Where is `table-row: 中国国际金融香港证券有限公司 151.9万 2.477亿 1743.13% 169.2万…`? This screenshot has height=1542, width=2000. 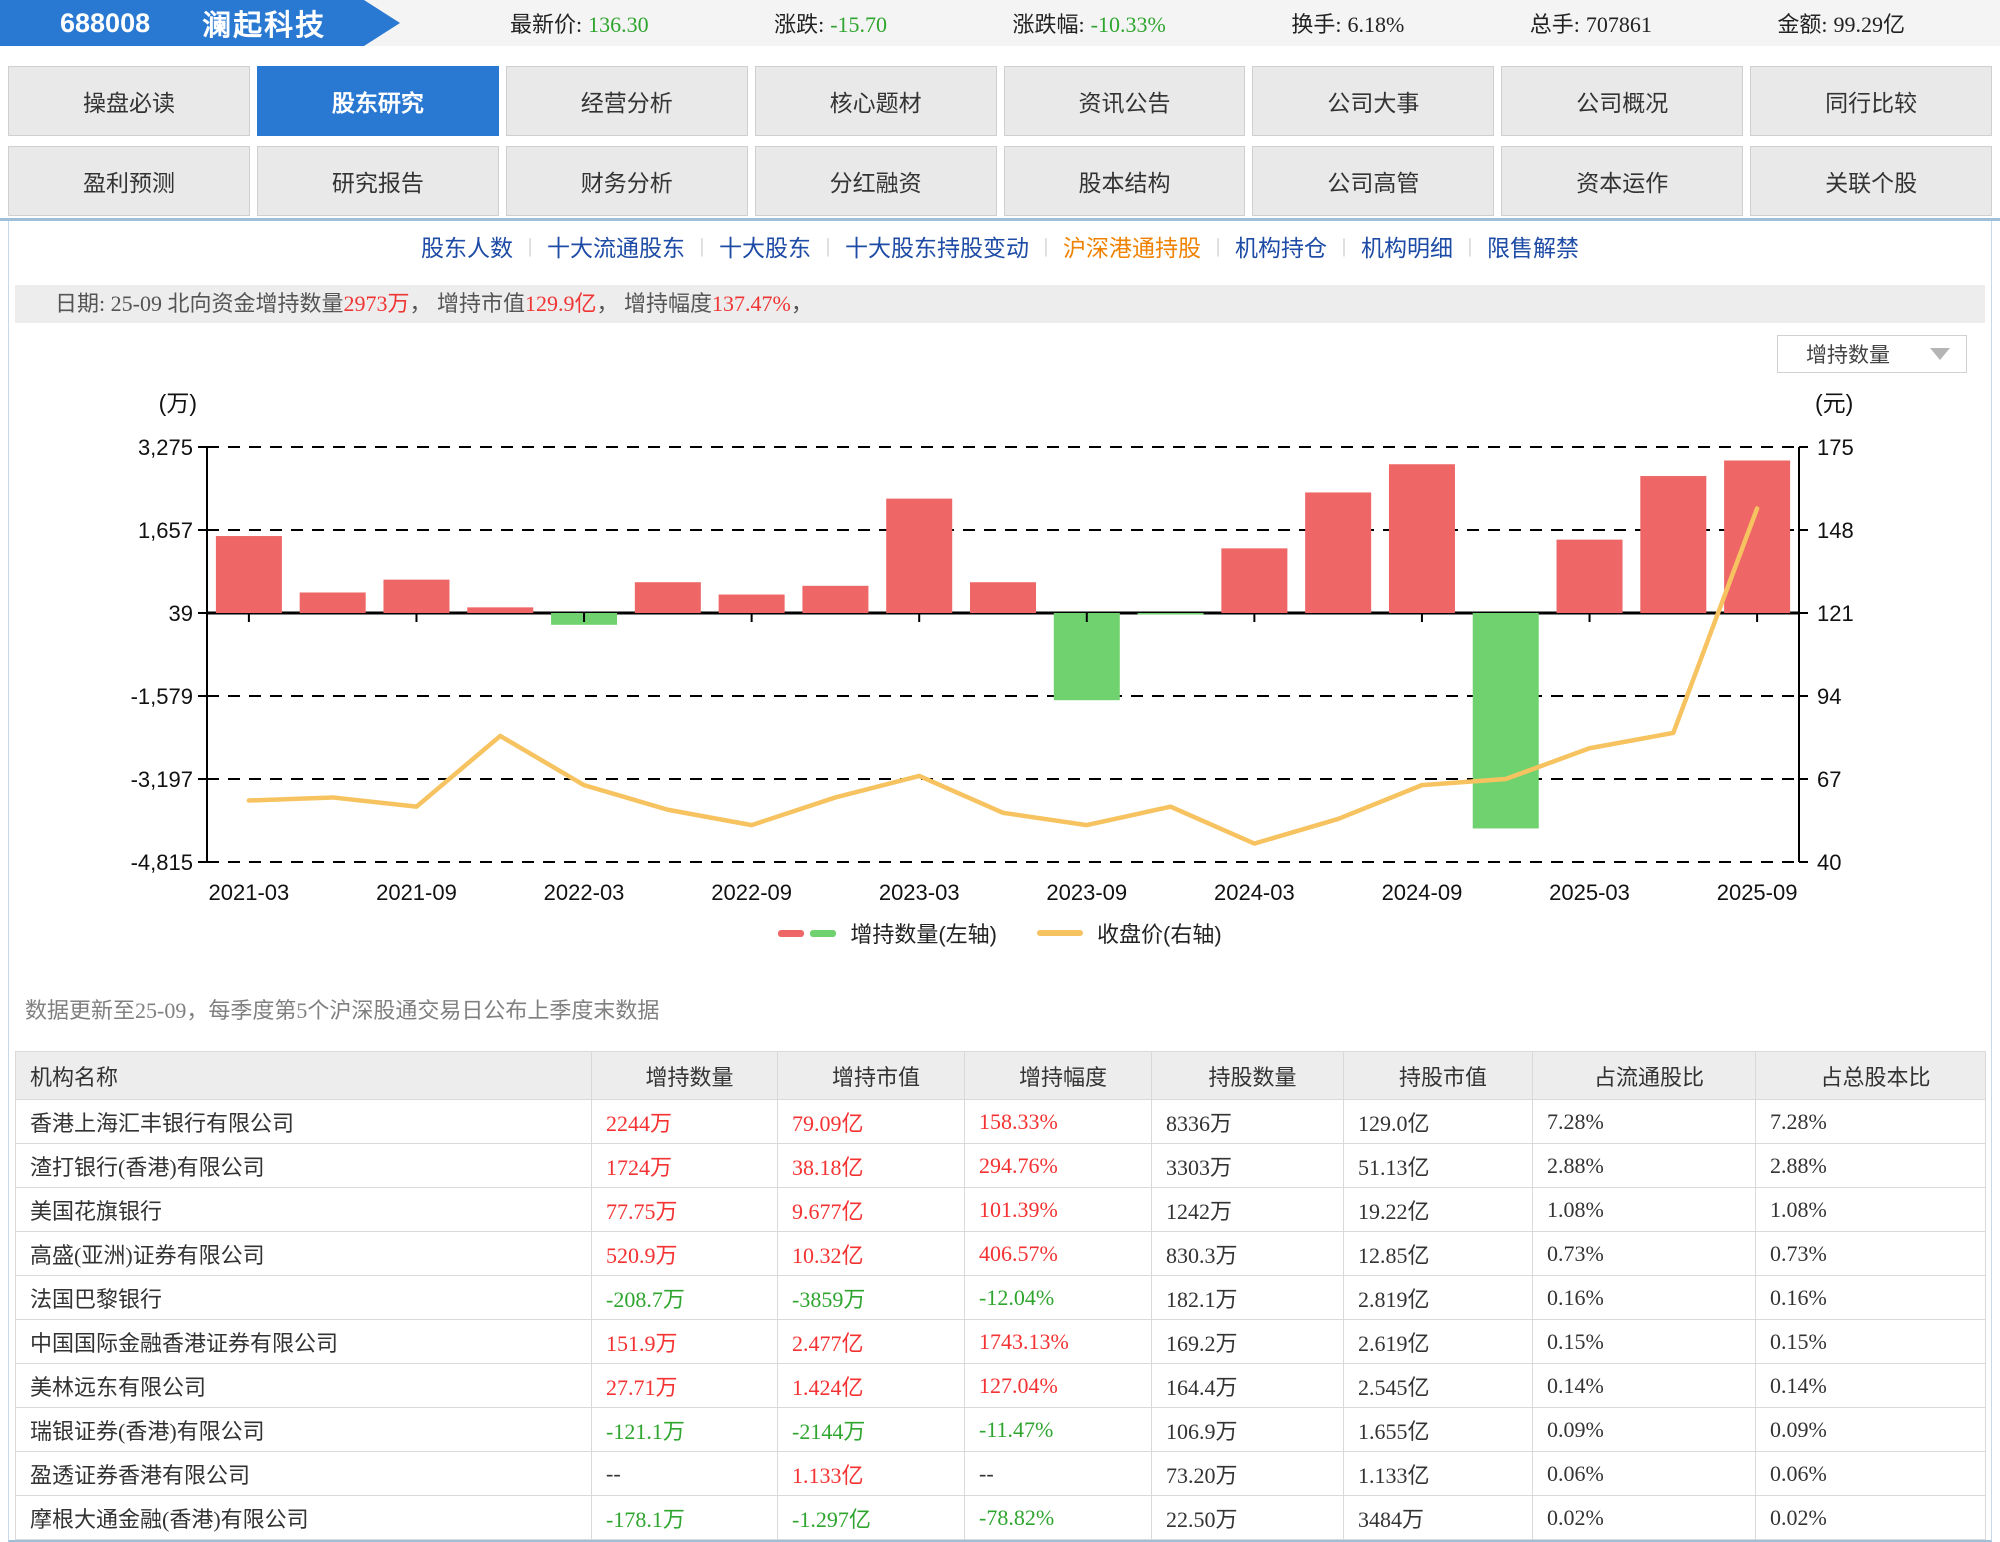 table-row: 中国国际金融香港证券有限公司 151.9万 2.477亿 1743.13% 169.2万… is located at coordinates (1000, 1341).